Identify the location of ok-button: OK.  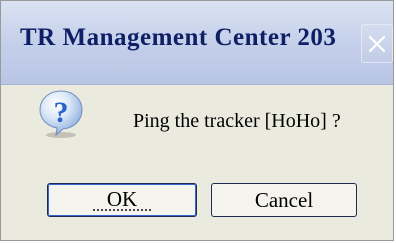
(122, 200).